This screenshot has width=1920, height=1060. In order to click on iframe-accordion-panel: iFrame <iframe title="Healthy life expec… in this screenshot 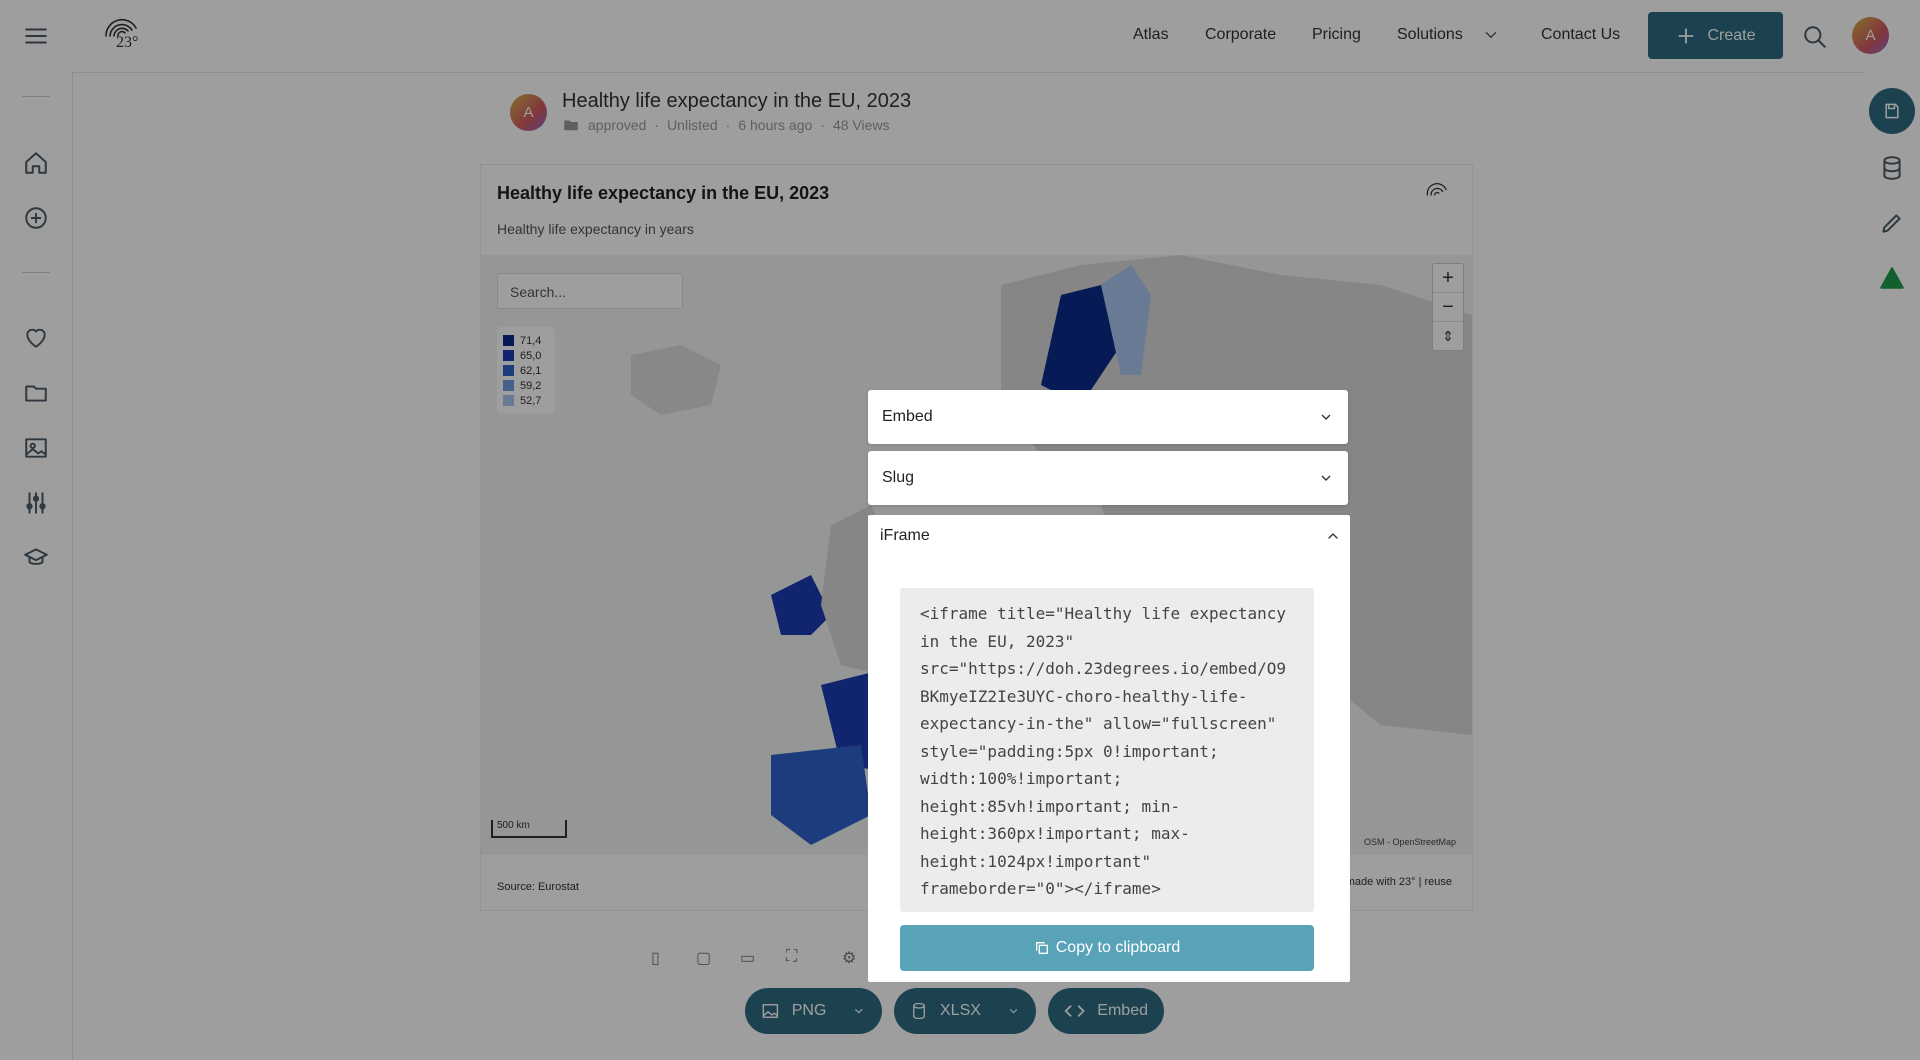, I will do `click(1109, 748)`.